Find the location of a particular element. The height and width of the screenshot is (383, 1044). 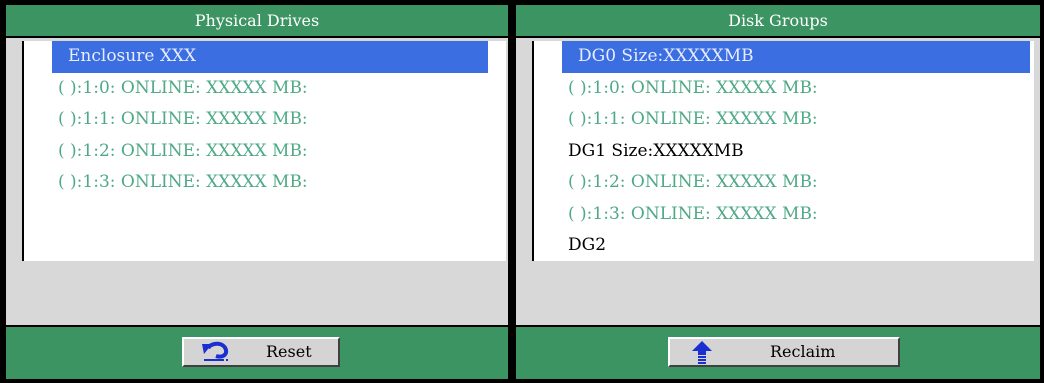

physical-drives-header: Physical Drives is located at coordinates (257, 20).